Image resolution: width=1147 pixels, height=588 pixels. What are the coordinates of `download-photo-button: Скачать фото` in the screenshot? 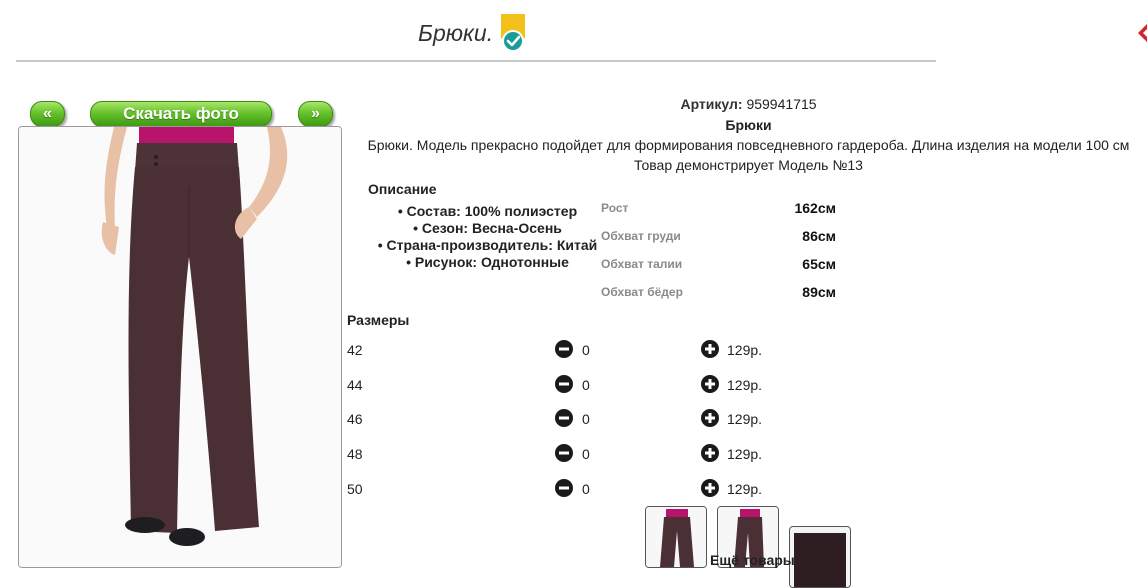 It's located at (181, 114).